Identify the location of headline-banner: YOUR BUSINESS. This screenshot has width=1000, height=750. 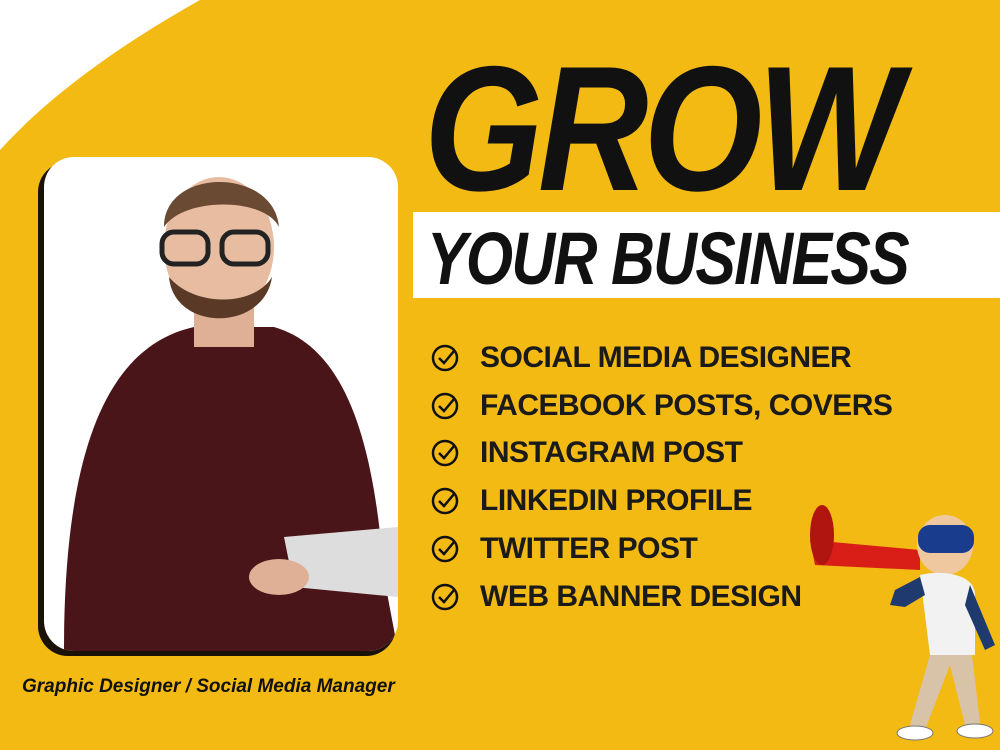
(706, 256).